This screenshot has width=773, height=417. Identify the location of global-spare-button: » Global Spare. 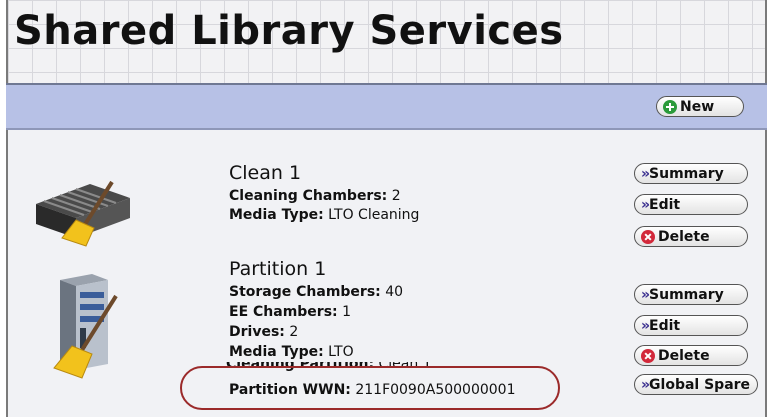
(696, 384).